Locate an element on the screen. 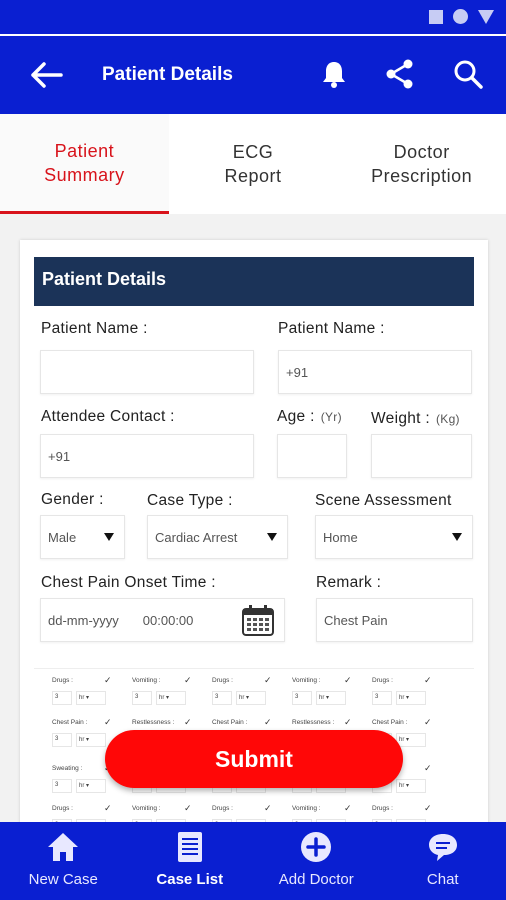  nav-new-case: New Case is located at coordinates (63, 861).